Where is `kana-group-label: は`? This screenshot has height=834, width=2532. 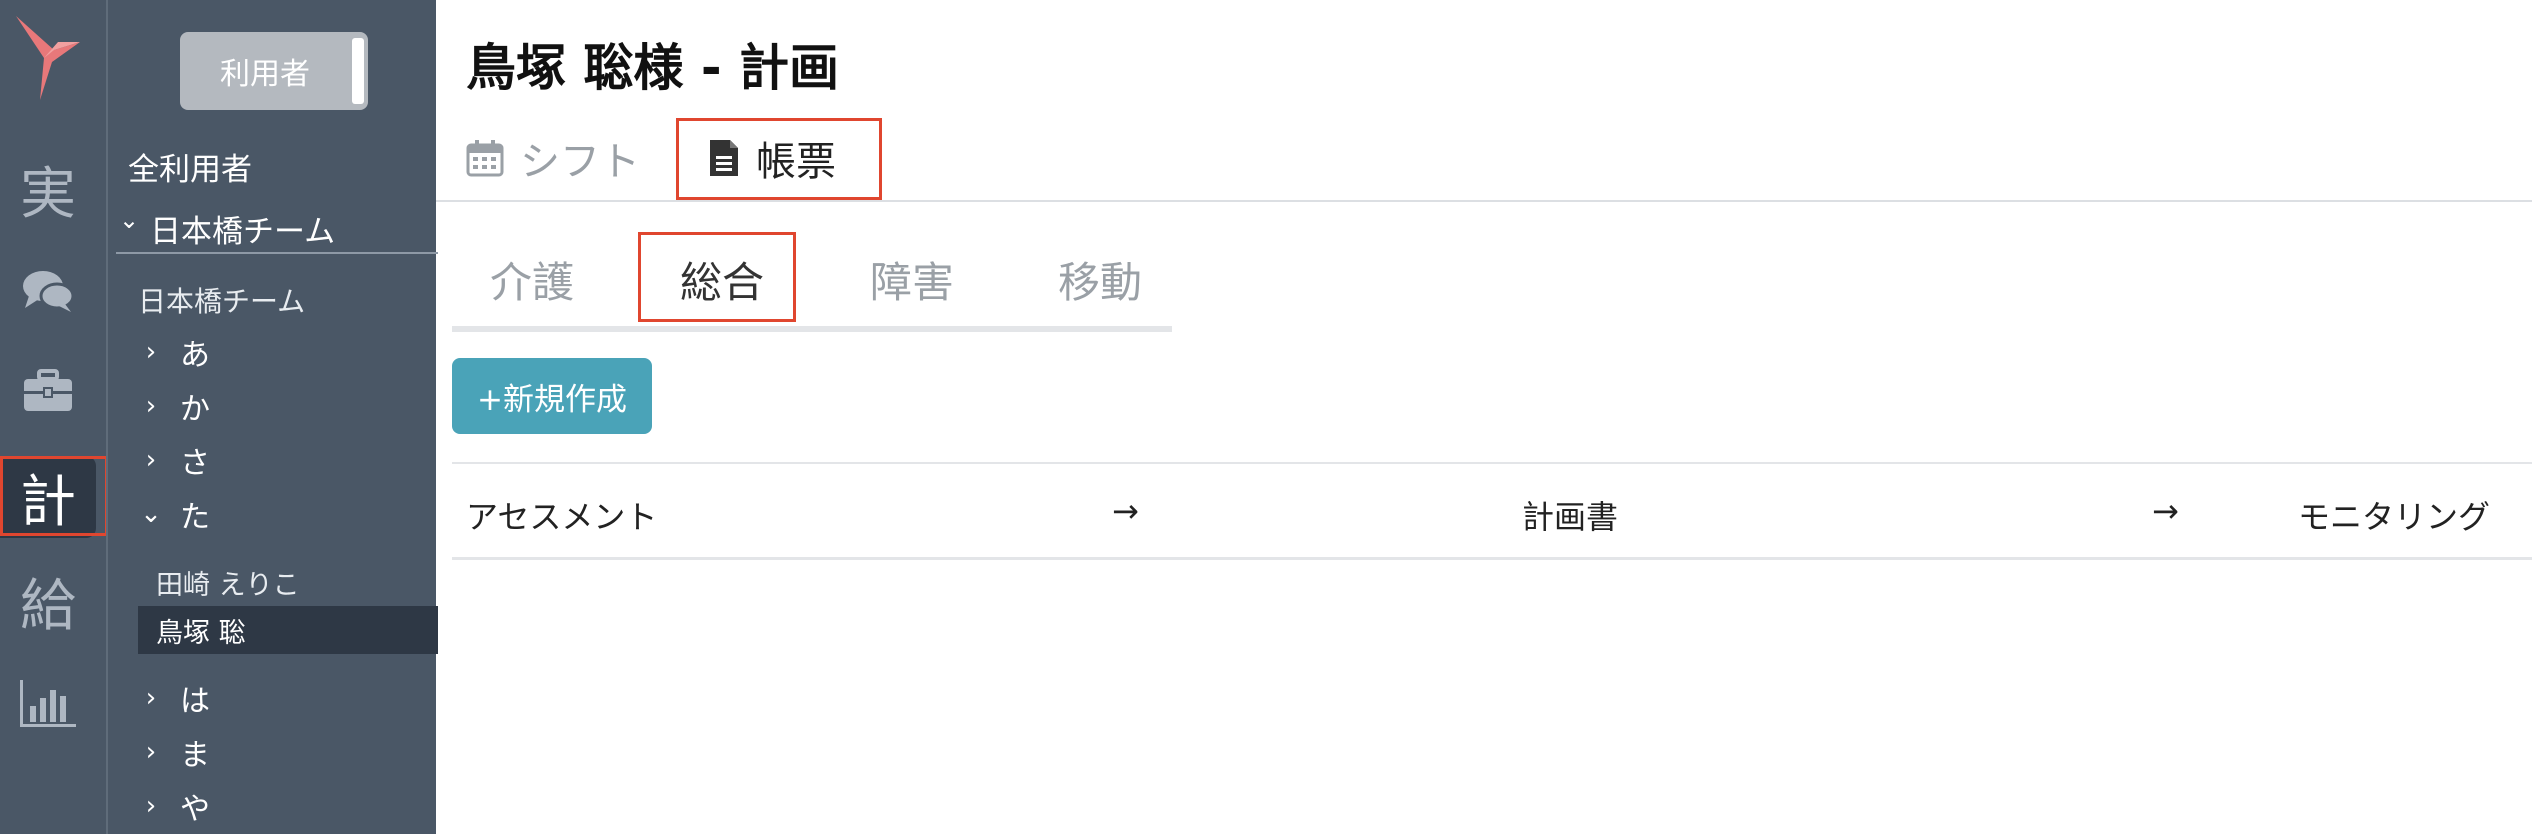 kana-group-label: は is located at coordinates (195, 701).